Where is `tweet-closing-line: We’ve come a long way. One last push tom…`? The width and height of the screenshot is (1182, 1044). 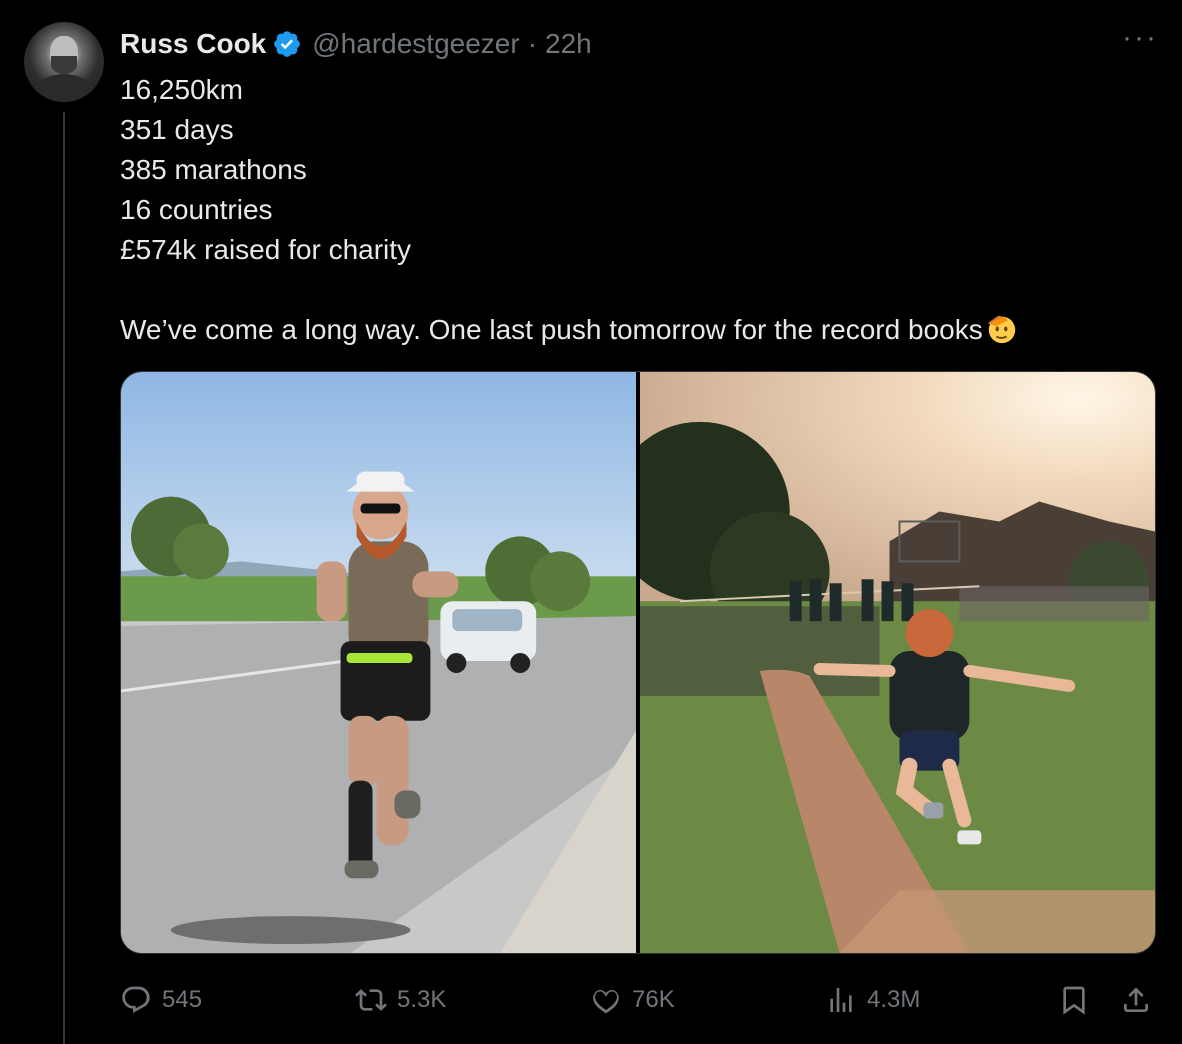
tweet-closing-line: We’ve come a long way. One last push tom… is located at coordinates (625, 330).